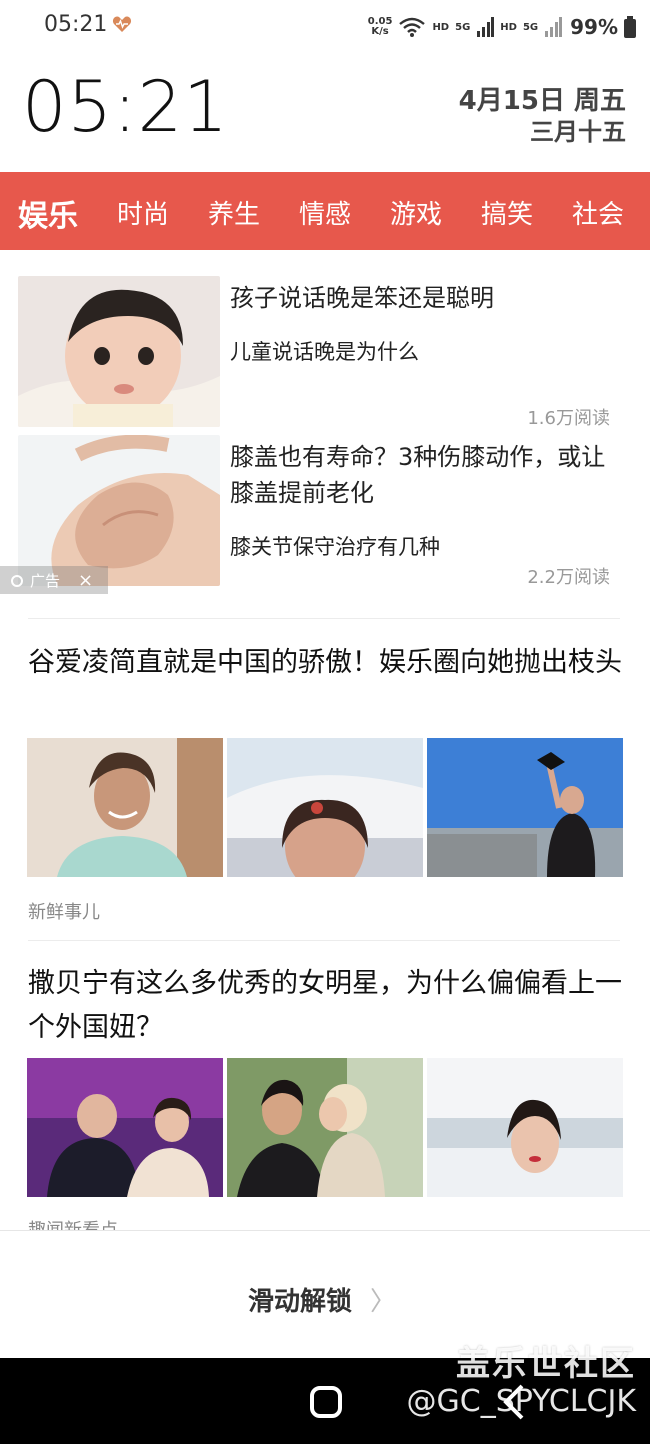  I want to click on ad-article-2: 膝盖也有寿命？3种伤膝动作，或让膝盖提前老化 膝关节保守治疗有几种 2.2万阅读, so click(323, 511).